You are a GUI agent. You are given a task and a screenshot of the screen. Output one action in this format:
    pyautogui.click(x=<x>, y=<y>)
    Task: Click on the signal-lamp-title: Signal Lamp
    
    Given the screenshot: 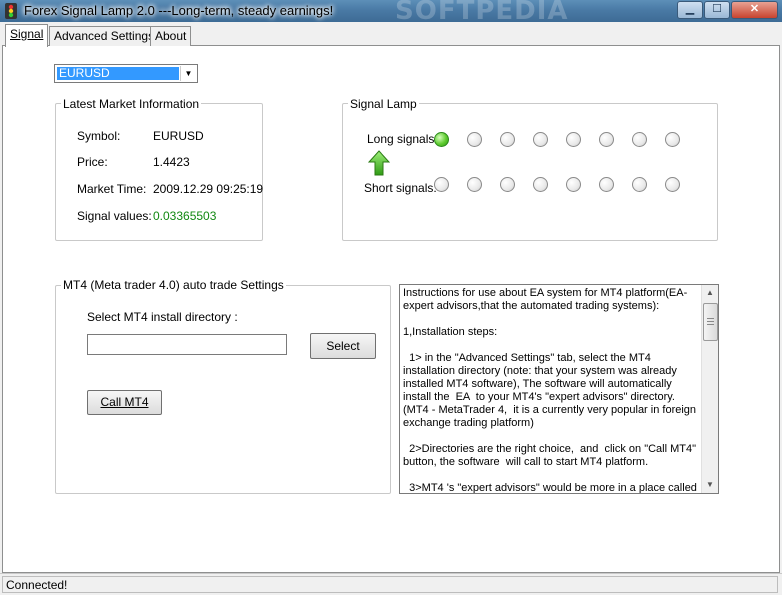 What is the action you would take?
    pyautogui.click(x=383, y=104)
    